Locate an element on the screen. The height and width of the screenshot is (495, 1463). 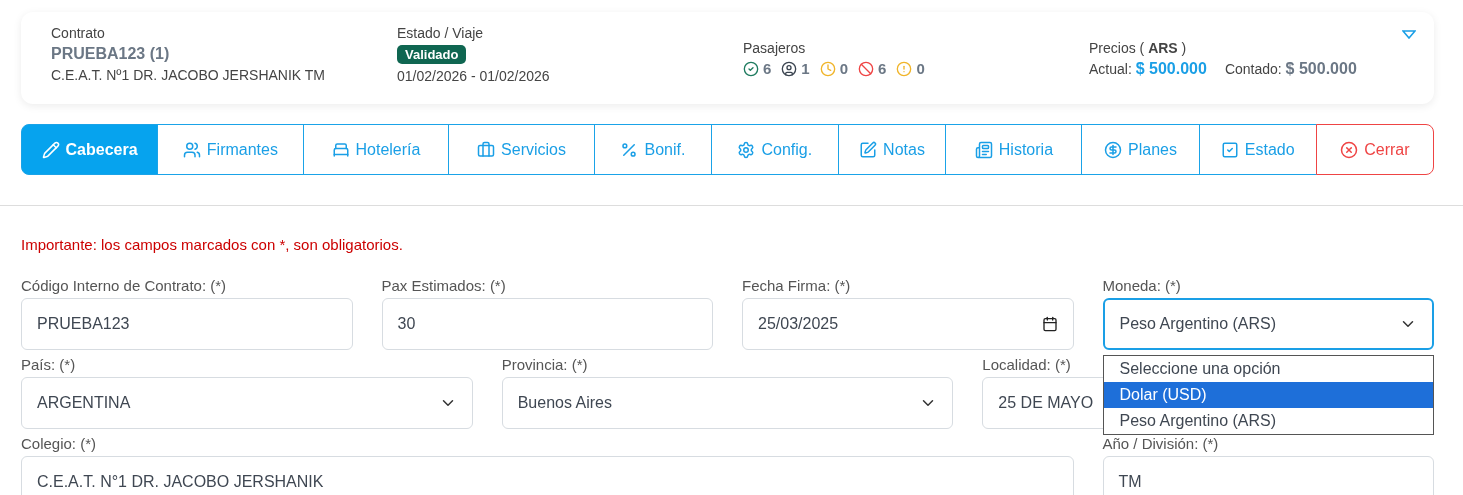
checkbox-icon is located at coordinates (1229, 149).